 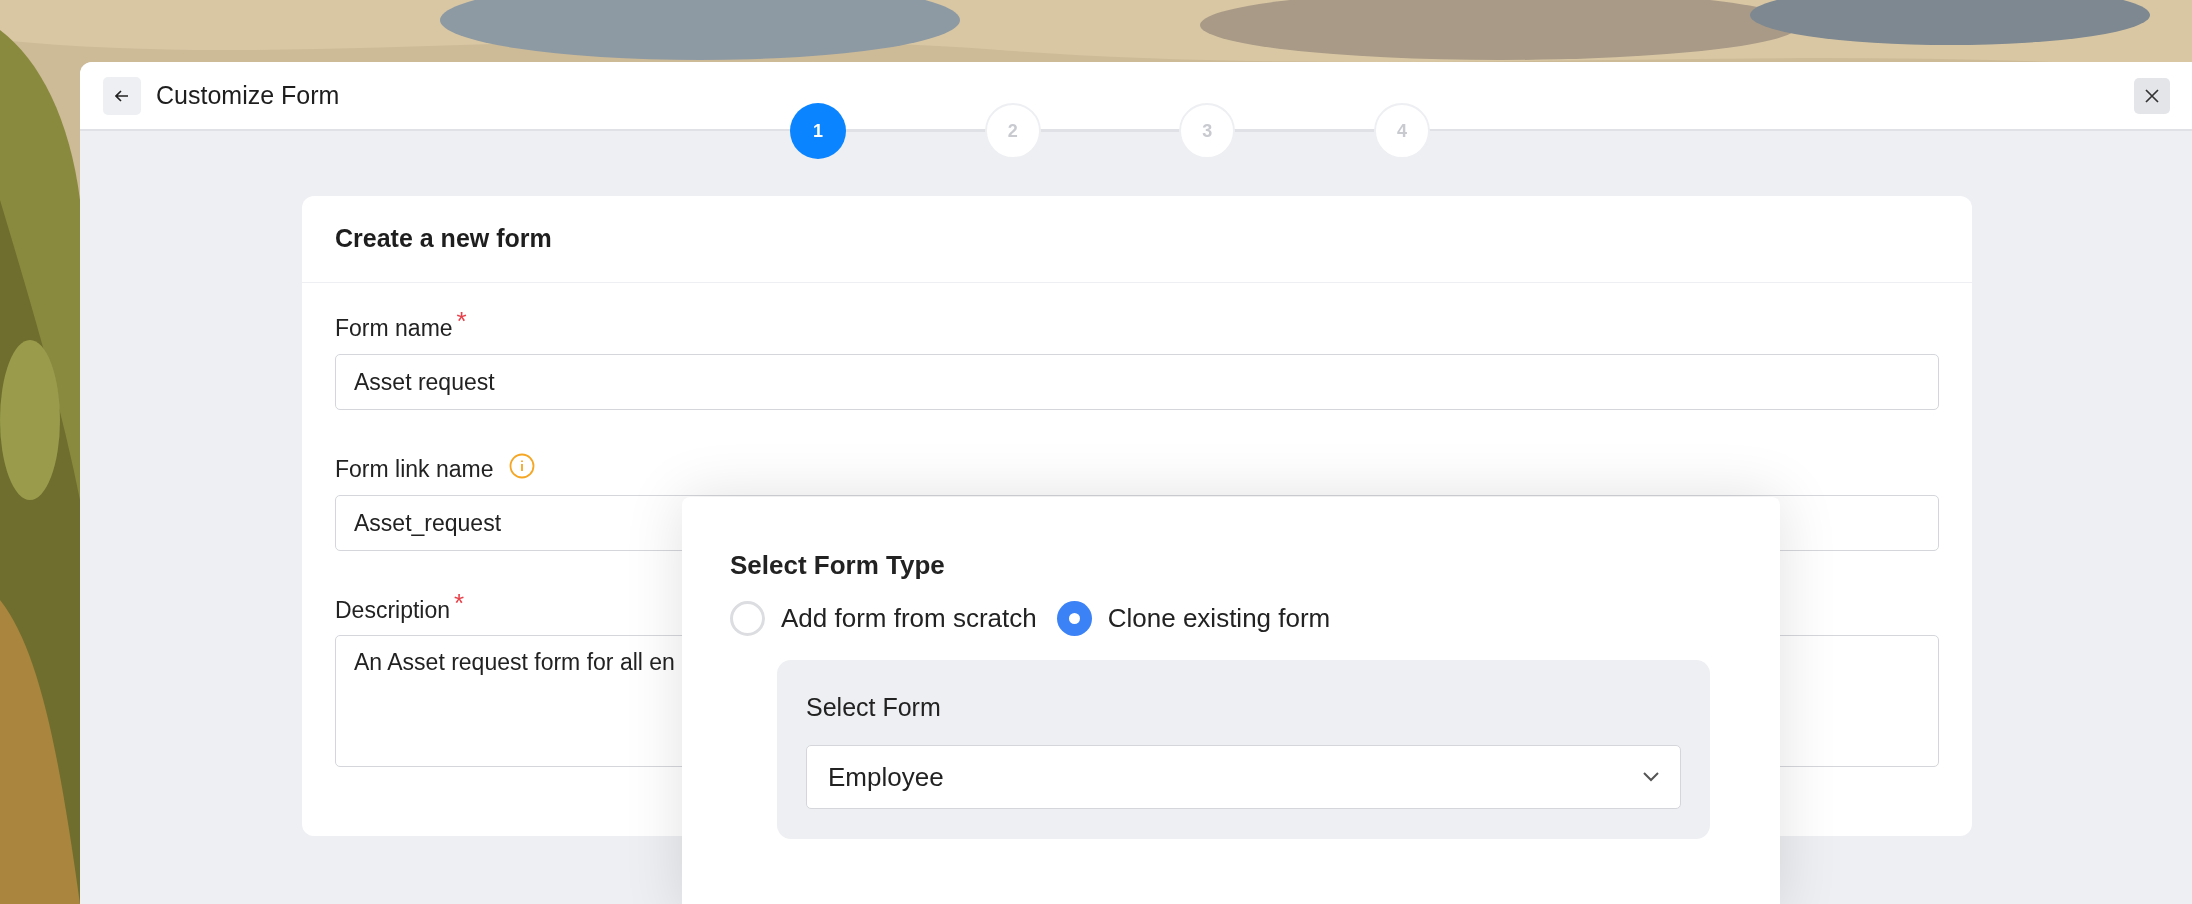 What do you see at coordinates (393, 610) in the screenshot?
I see `field-label: Description` at bounding box center [393, 610].